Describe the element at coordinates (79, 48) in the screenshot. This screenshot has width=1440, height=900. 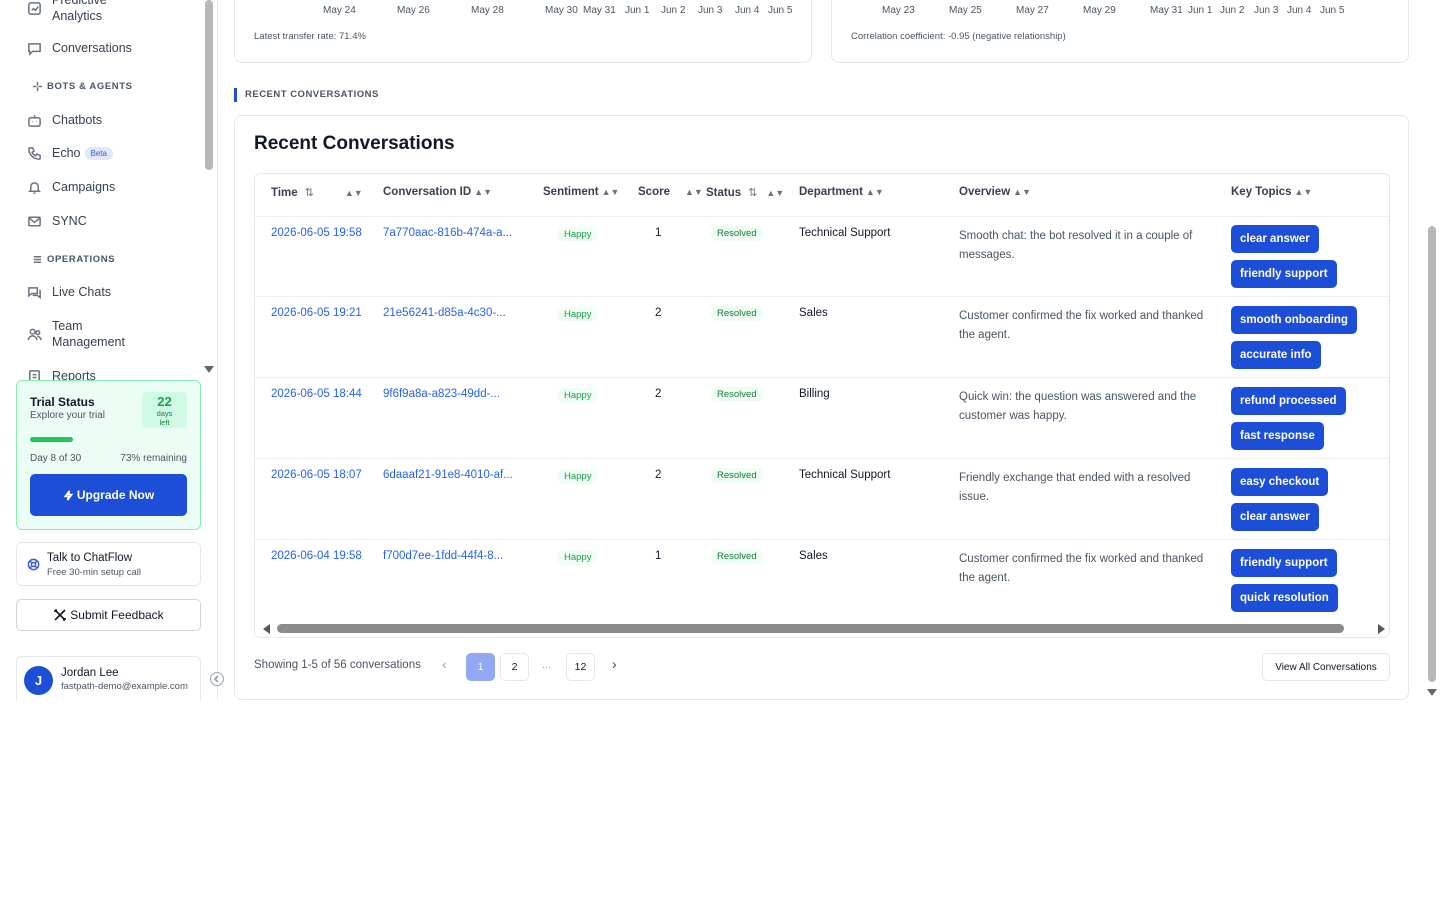
I see `sidebar-item-conversations: Conversations` at that location.